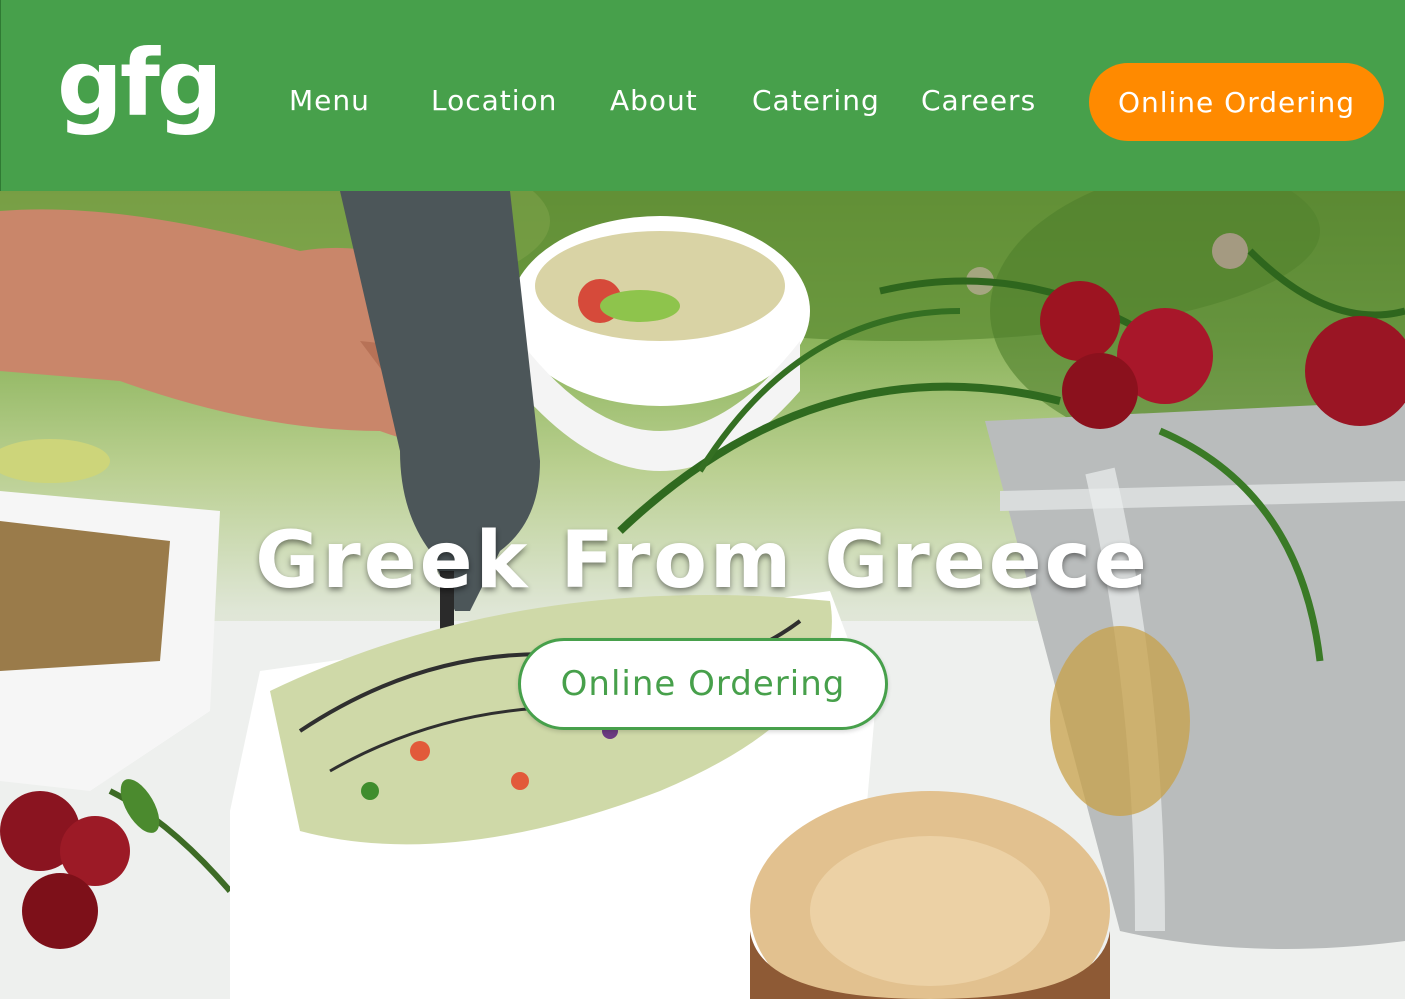  I want to click on nav-item-menu: Menu, so click(329, 100).